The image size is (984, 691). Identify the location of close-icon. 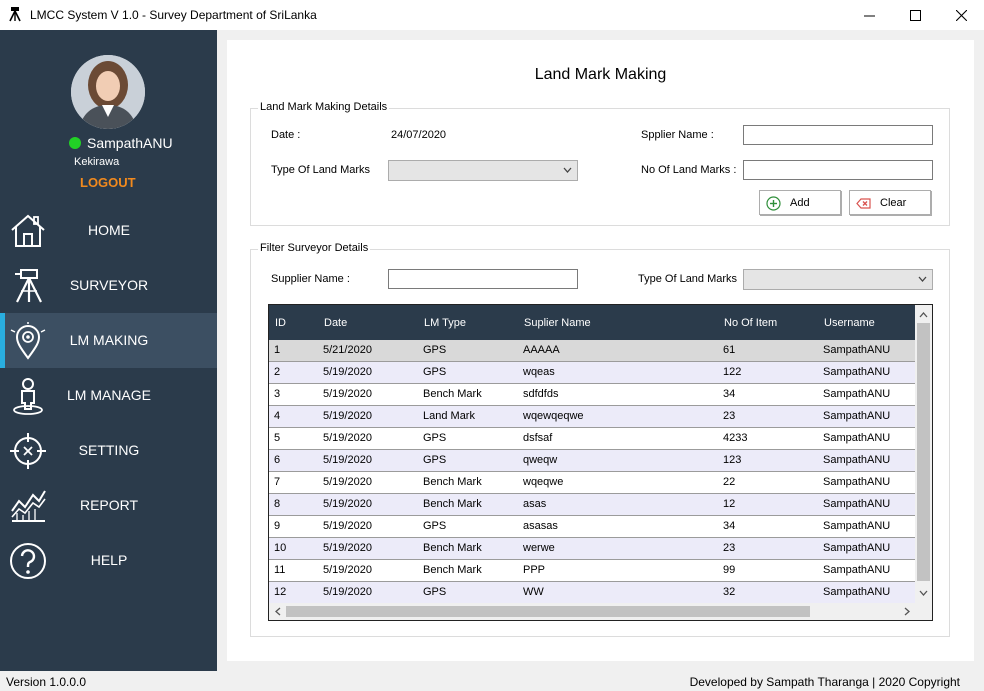
(961, 15).